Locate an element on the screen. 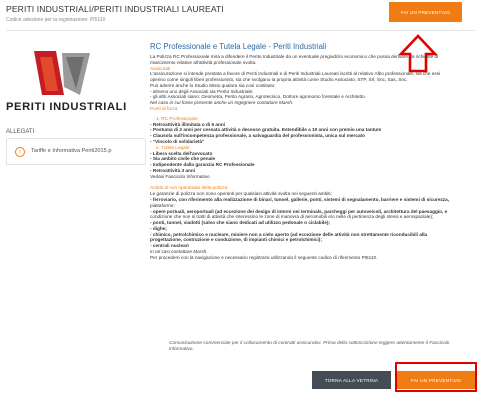  attachments-heading: ALLEGATI is located at coordinates (20, 132).